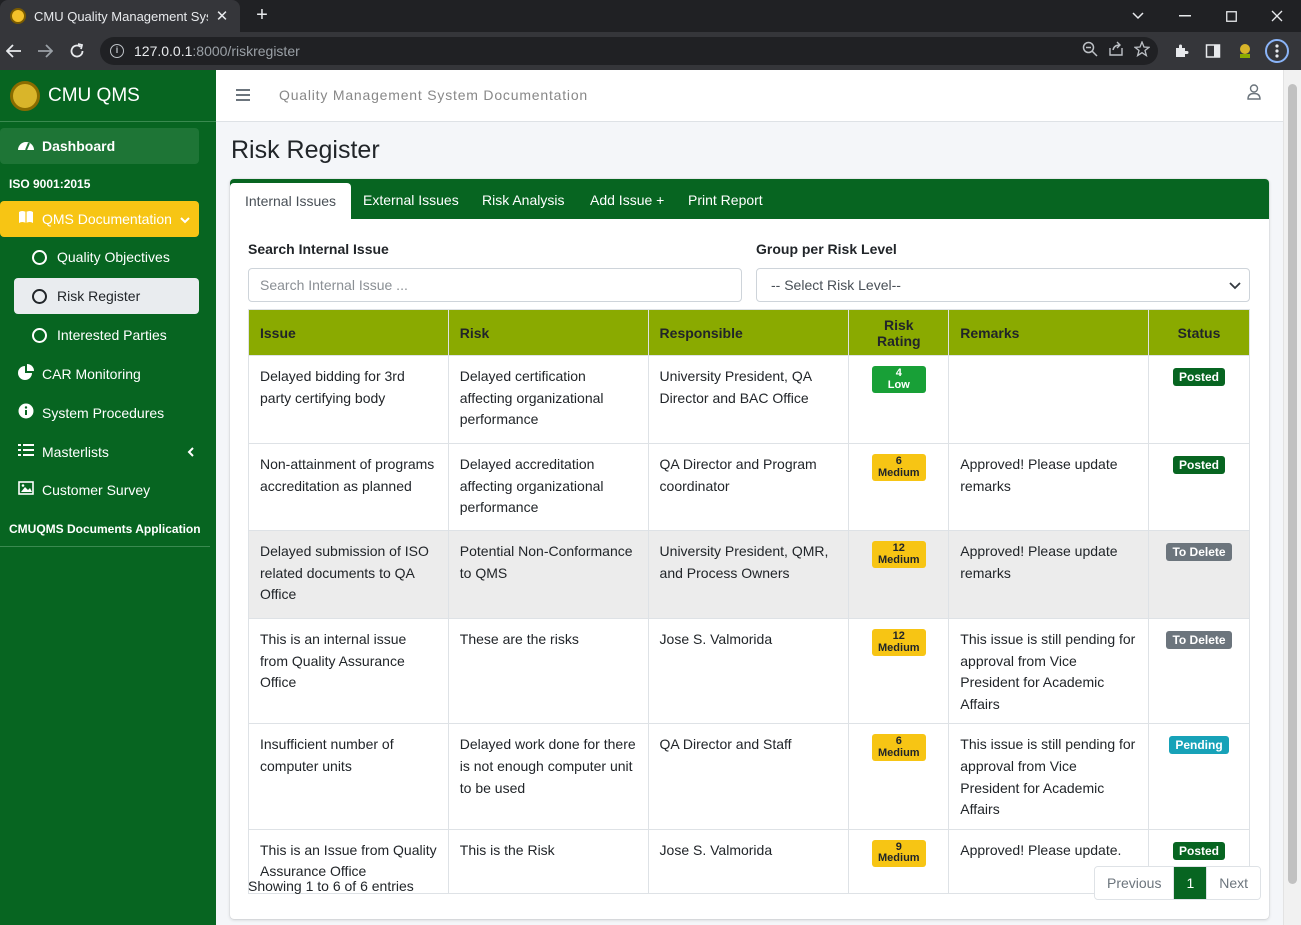  Describe the element at coordinates (1199, 332) in the screenshot. I see `column-header-status: Status` at that location.